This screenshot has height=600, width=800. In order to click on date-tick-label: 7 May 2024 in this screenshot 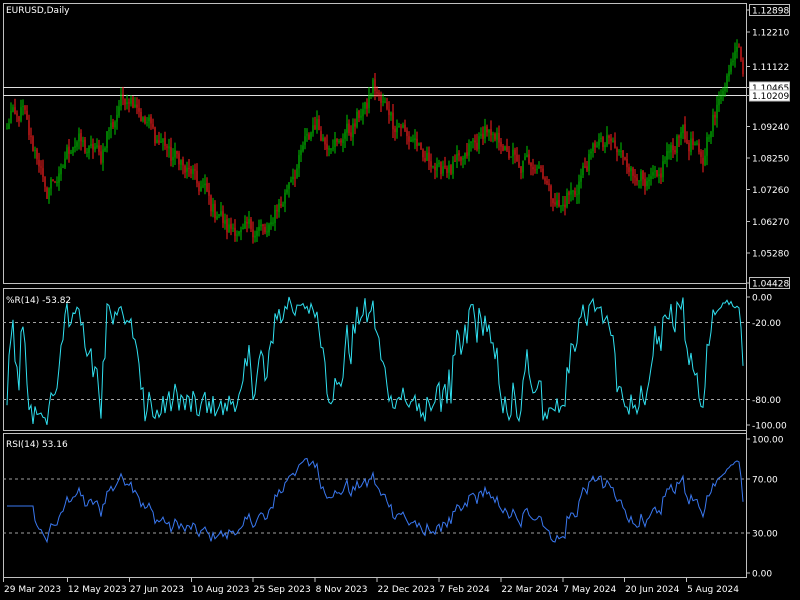, I will do `click(589, 590)`.